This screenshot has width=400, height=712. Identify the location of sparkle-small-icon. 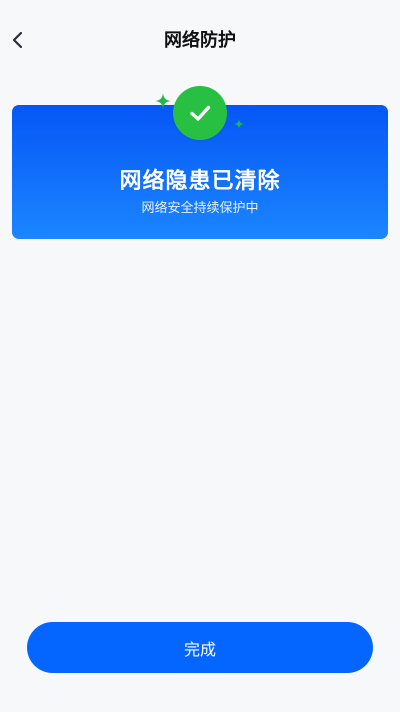
(239, 124).